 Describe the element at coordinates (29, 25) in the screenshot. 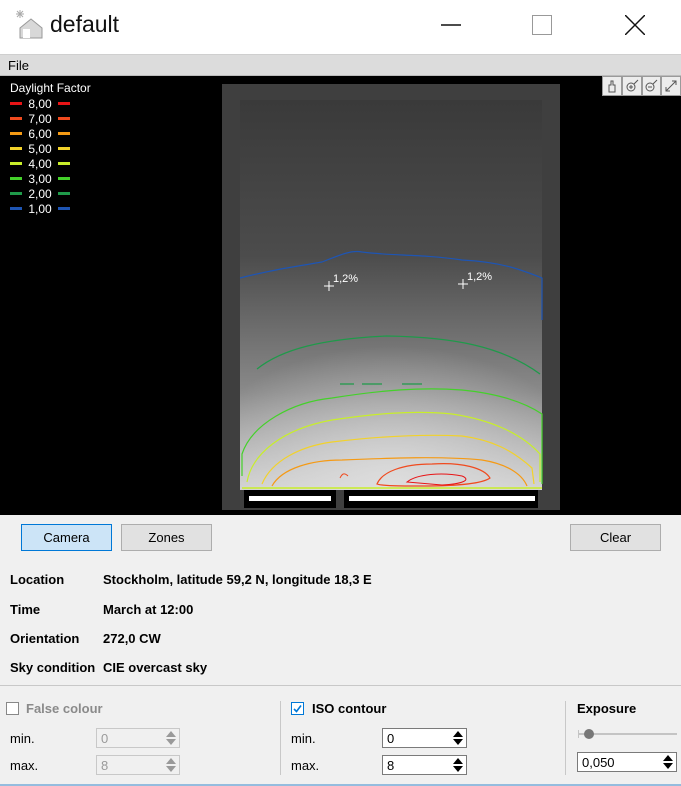

I see `app-house-icon` at that location.